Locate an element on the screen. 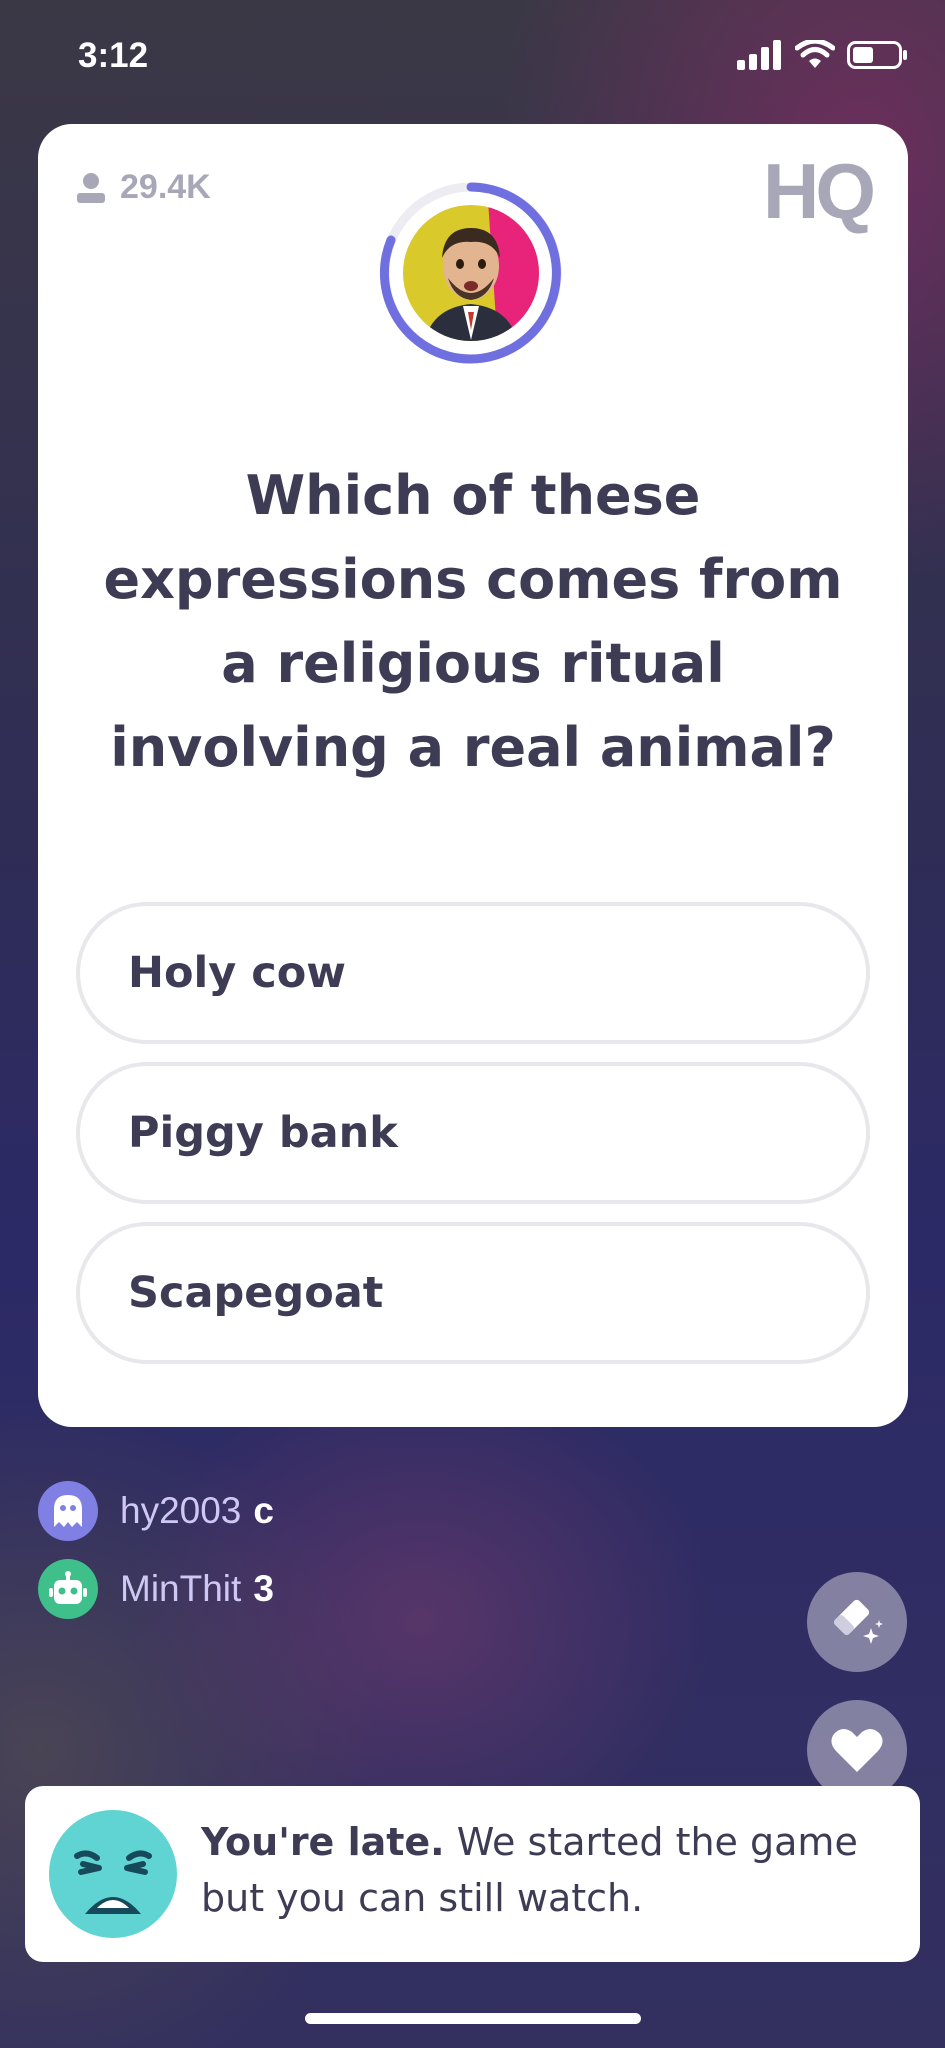 This screenshot has width=945, height=2048. status-bar: 3:12 is located at coordinates (472, 60).